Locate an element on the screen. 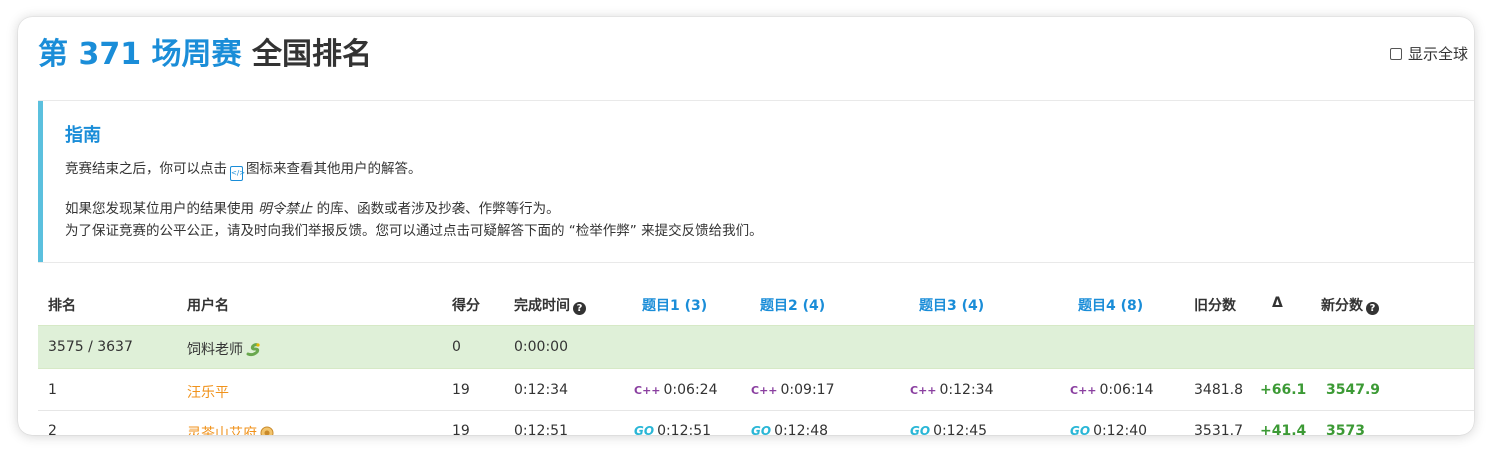  q4-submission: C++ 0:06:14 is located at coordinates (1112, 390).